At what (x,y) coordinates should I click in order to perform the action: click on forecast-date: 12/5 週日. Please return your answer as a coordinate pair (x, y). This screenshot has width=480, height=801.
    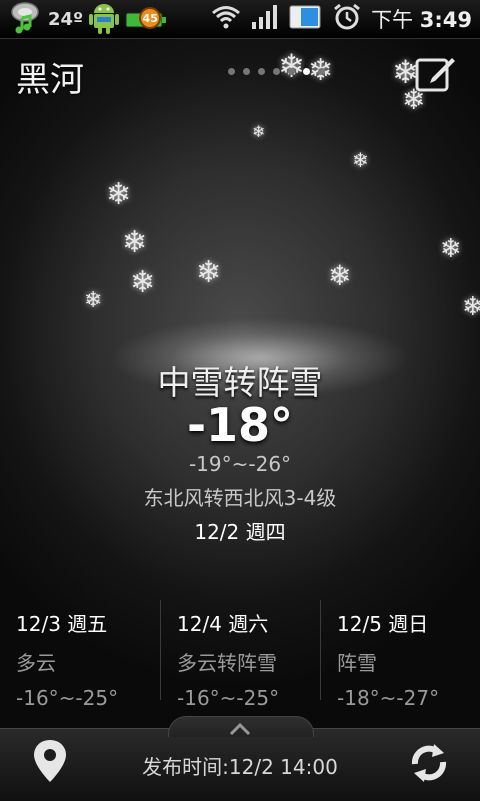
    Looking at the image, I should click on (383, 624).